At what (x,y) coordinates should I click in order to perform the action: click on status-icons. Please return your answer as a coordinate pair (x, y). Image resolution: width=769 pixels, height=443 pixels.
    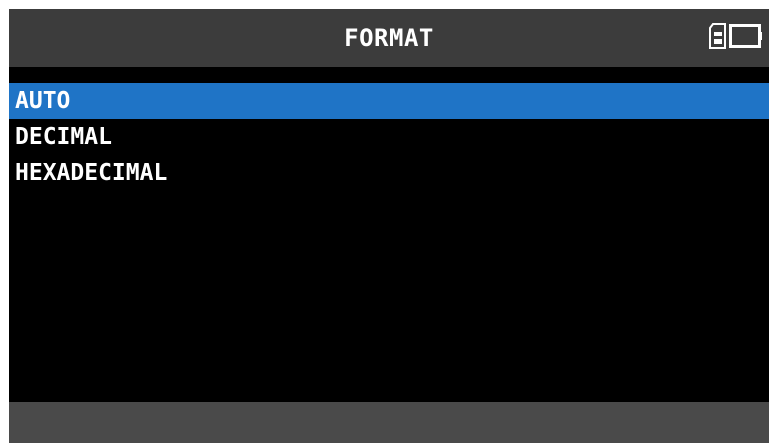
    Looking at the image, I should click on (736, 38).